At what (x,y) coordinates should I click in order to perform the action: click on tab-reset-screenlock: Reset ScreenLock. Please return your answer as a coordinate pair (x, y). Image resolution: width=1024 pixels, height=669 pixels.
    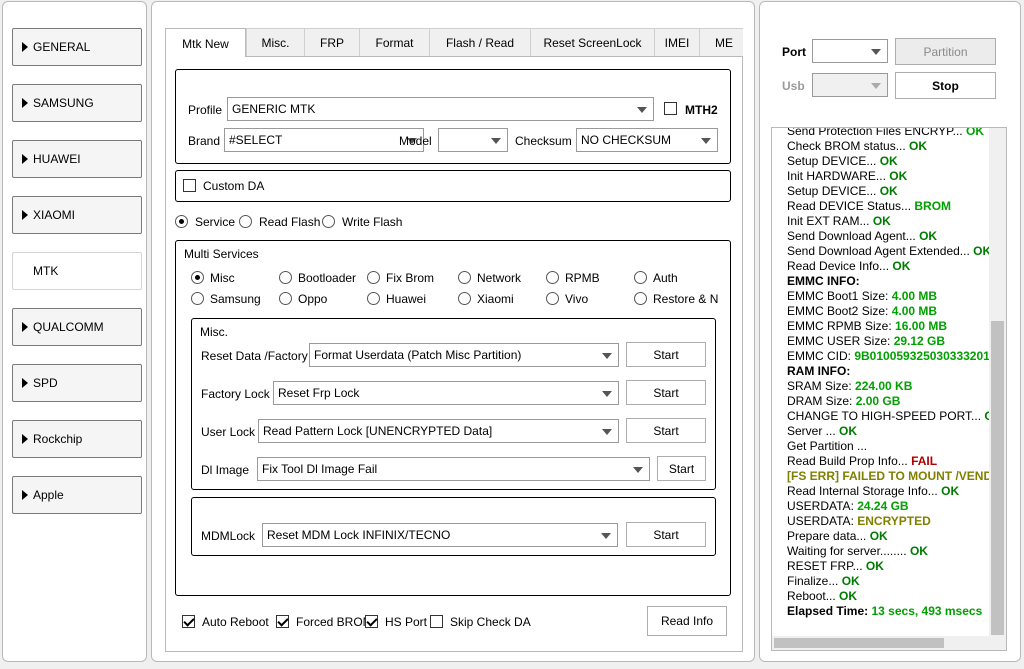
    Looking at the image, I should click on (592, 42).